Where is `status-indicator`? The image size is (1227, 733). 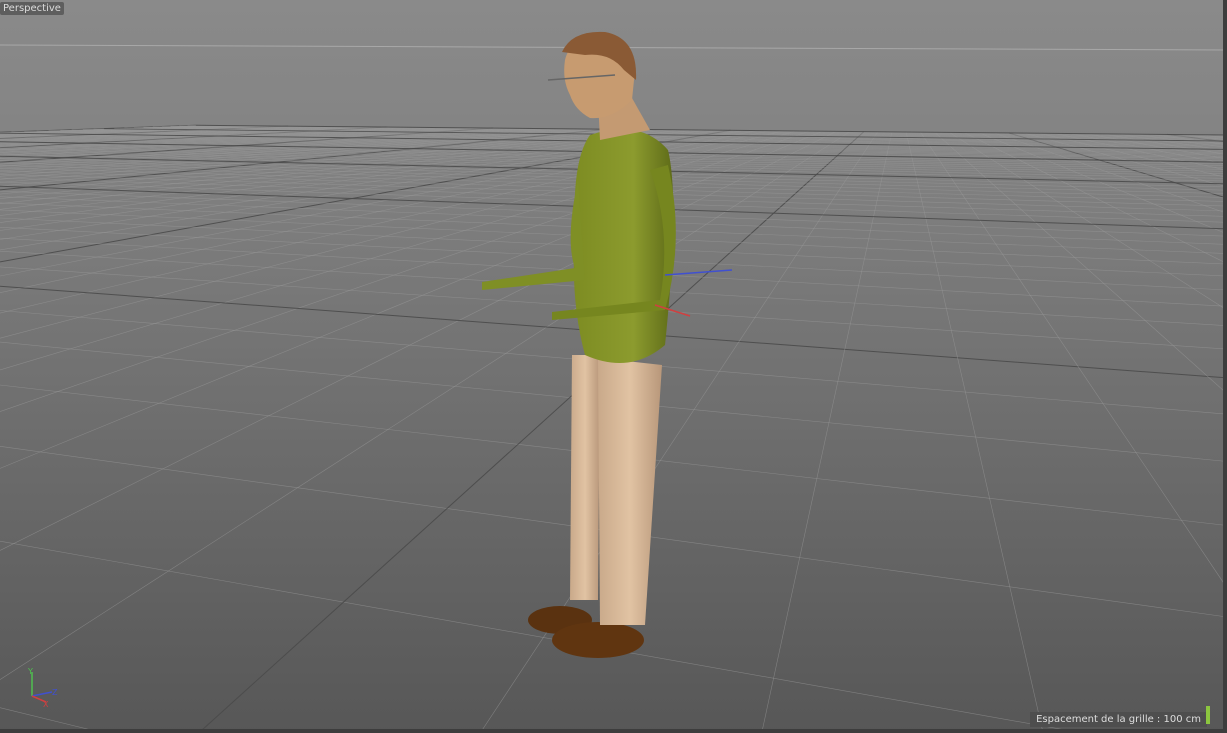 status-indicator is located at coordinates (1208, 715).